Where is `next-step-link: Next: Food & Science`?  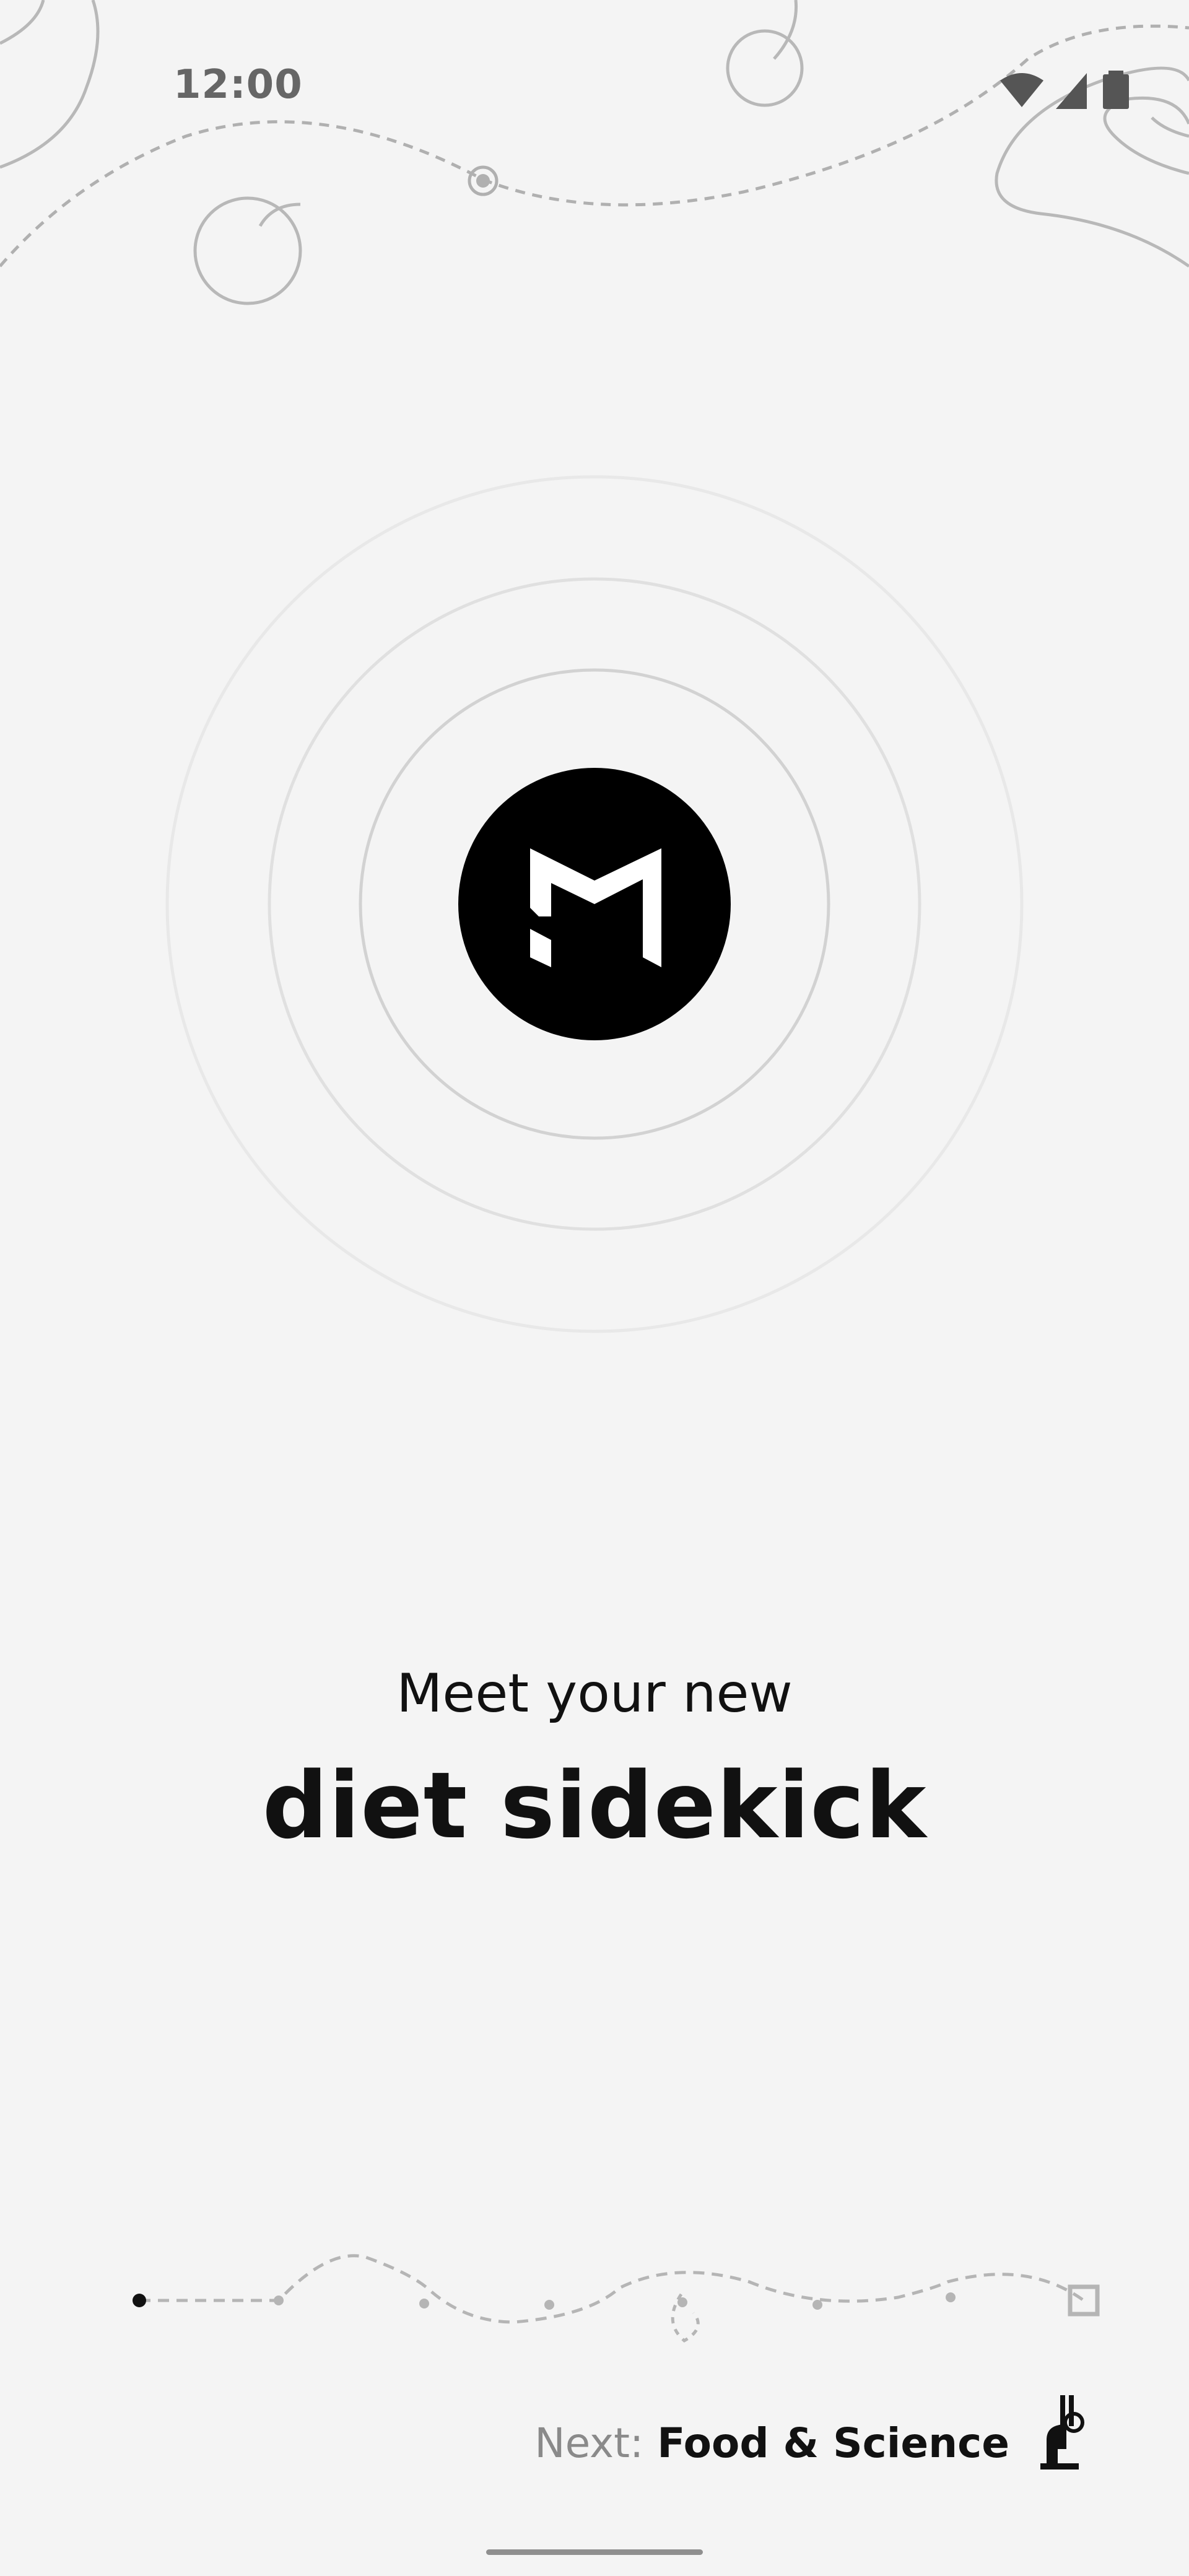
next-step-link: Next: Food & Science is located at coordinates (772, 2443).